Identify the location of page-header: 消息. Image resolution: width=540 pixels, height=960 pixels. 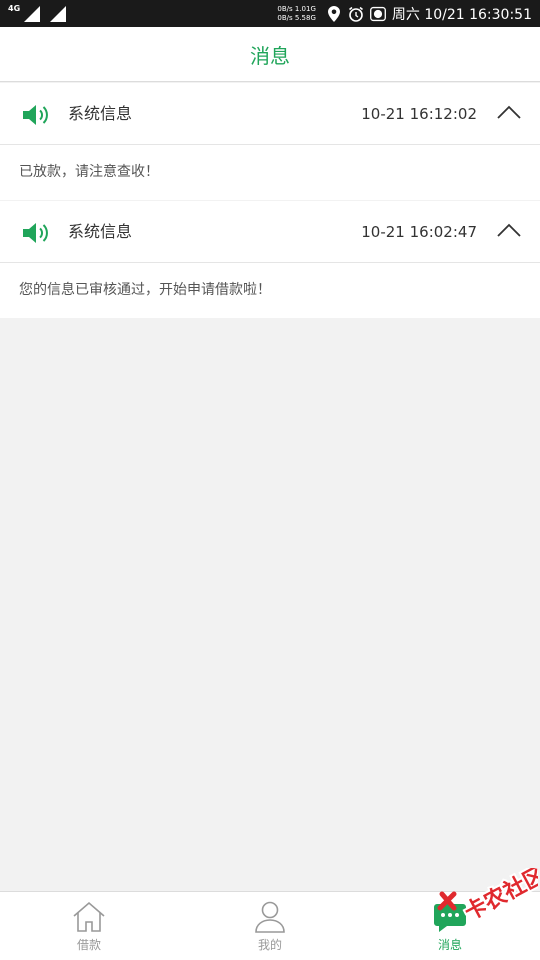
(270, 54).